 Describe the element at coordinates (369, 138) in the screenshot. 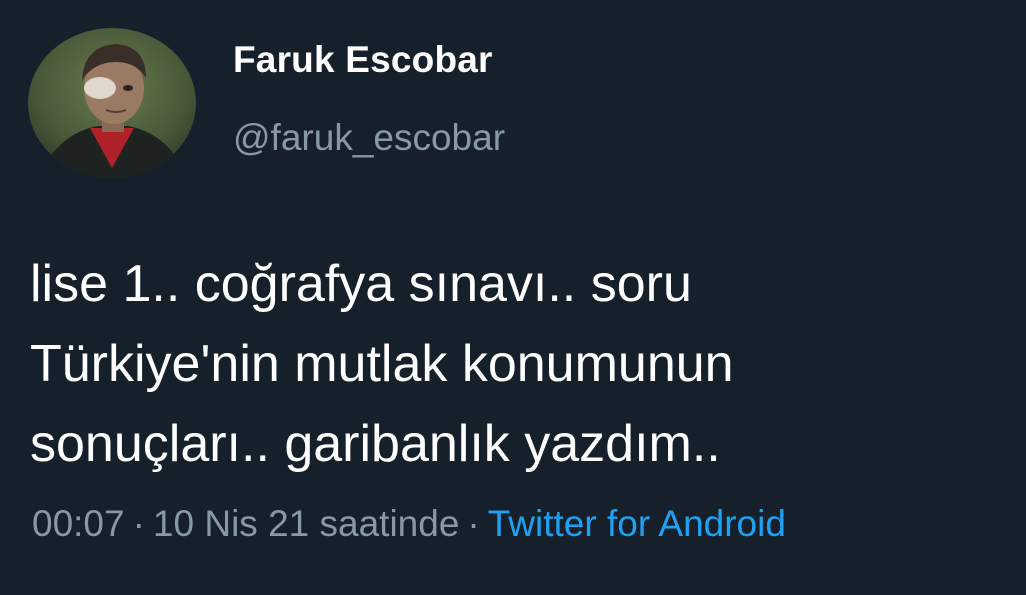

I see `user-handle: @faruk_escobar` at that location.